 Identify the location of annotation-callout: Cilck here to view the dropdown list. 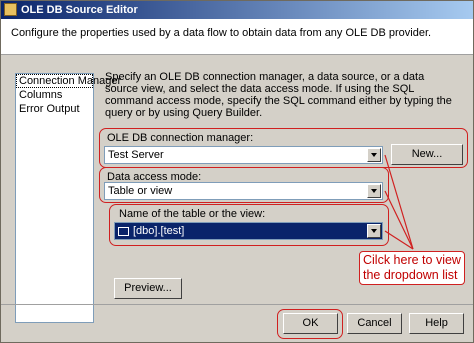
(412, 268).